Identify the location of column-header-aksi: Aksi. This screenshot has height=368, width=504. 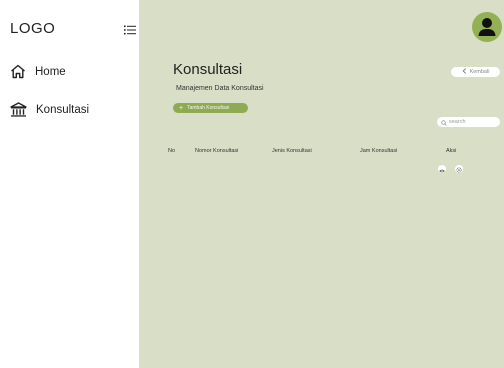
(451, 151).